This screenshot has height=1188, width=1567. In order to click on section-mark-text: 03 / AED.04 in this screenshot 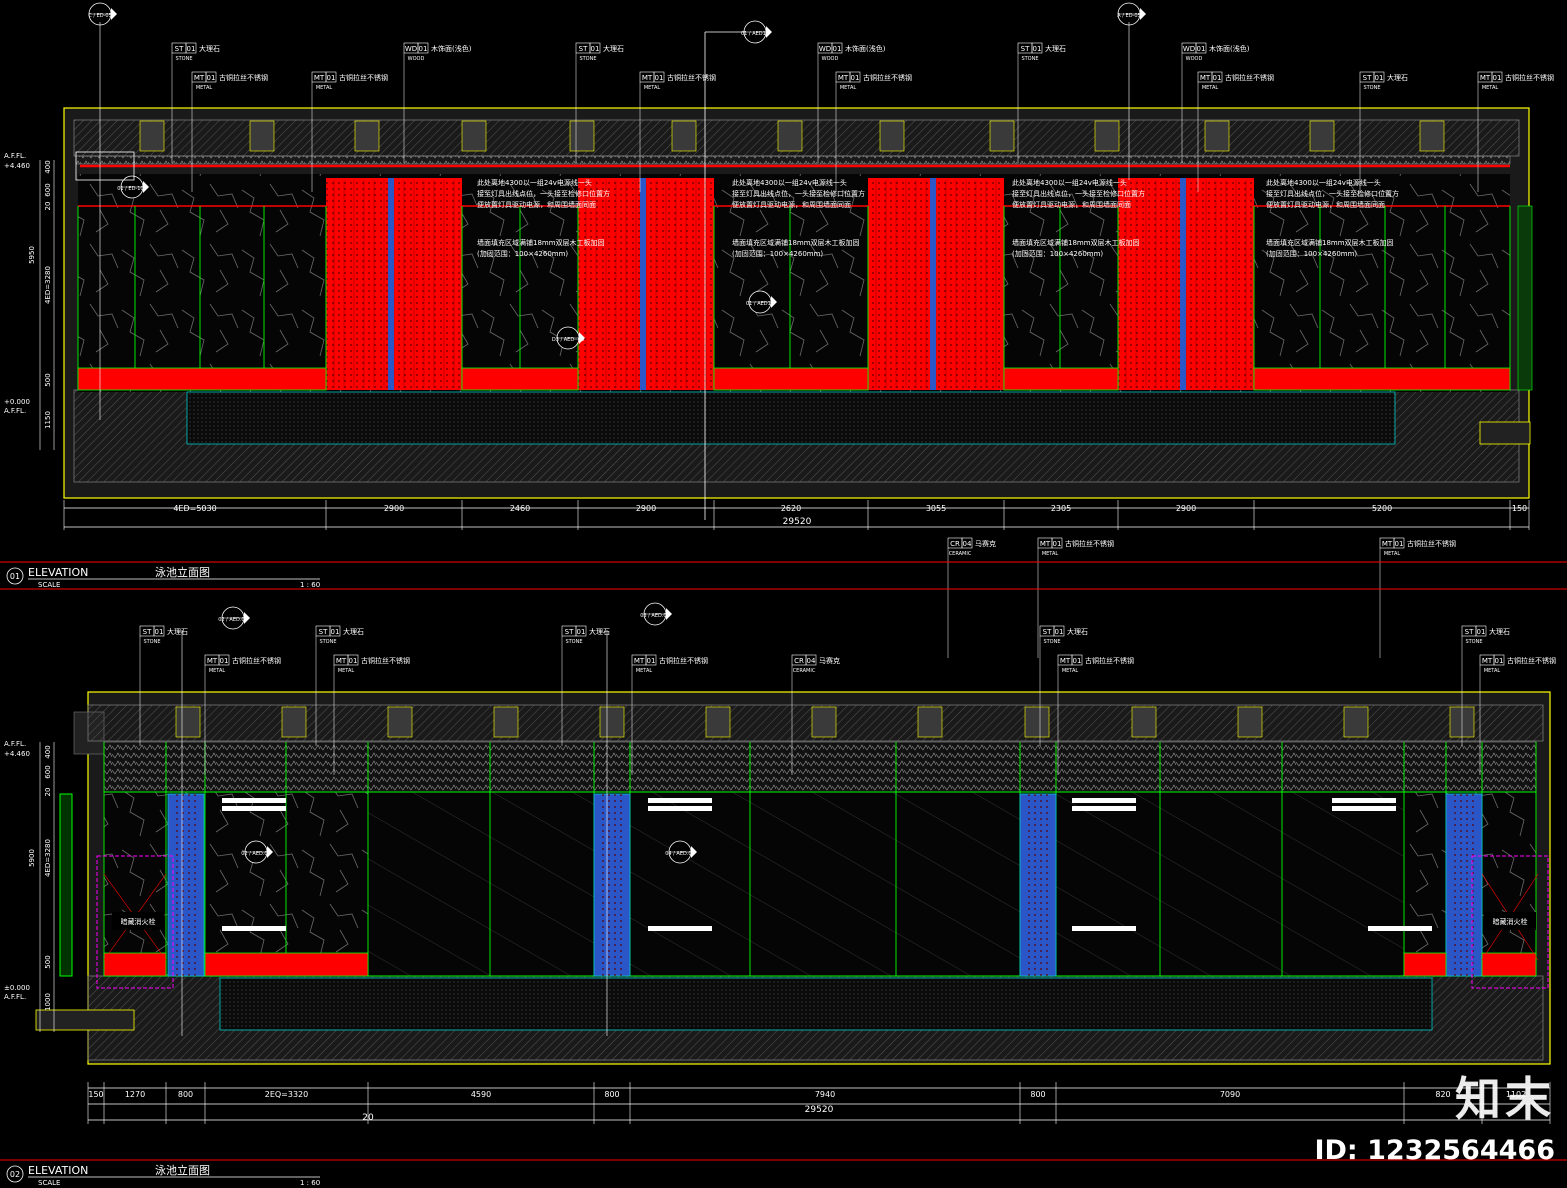, I will do `click(655, 616)`.